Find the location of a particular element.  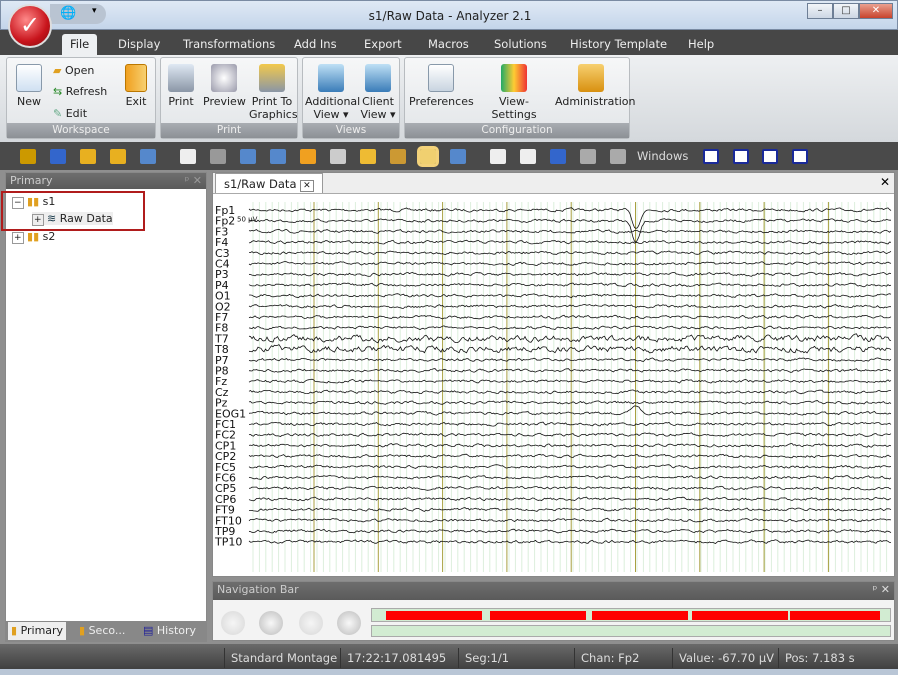

cursor-icon is located at coordinates (428, 156).